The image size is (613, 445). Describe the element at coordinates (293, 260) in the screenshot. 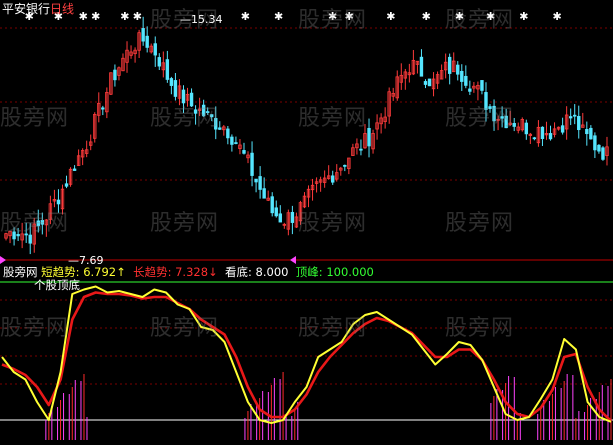

I see `right-marker-icon` at that location.